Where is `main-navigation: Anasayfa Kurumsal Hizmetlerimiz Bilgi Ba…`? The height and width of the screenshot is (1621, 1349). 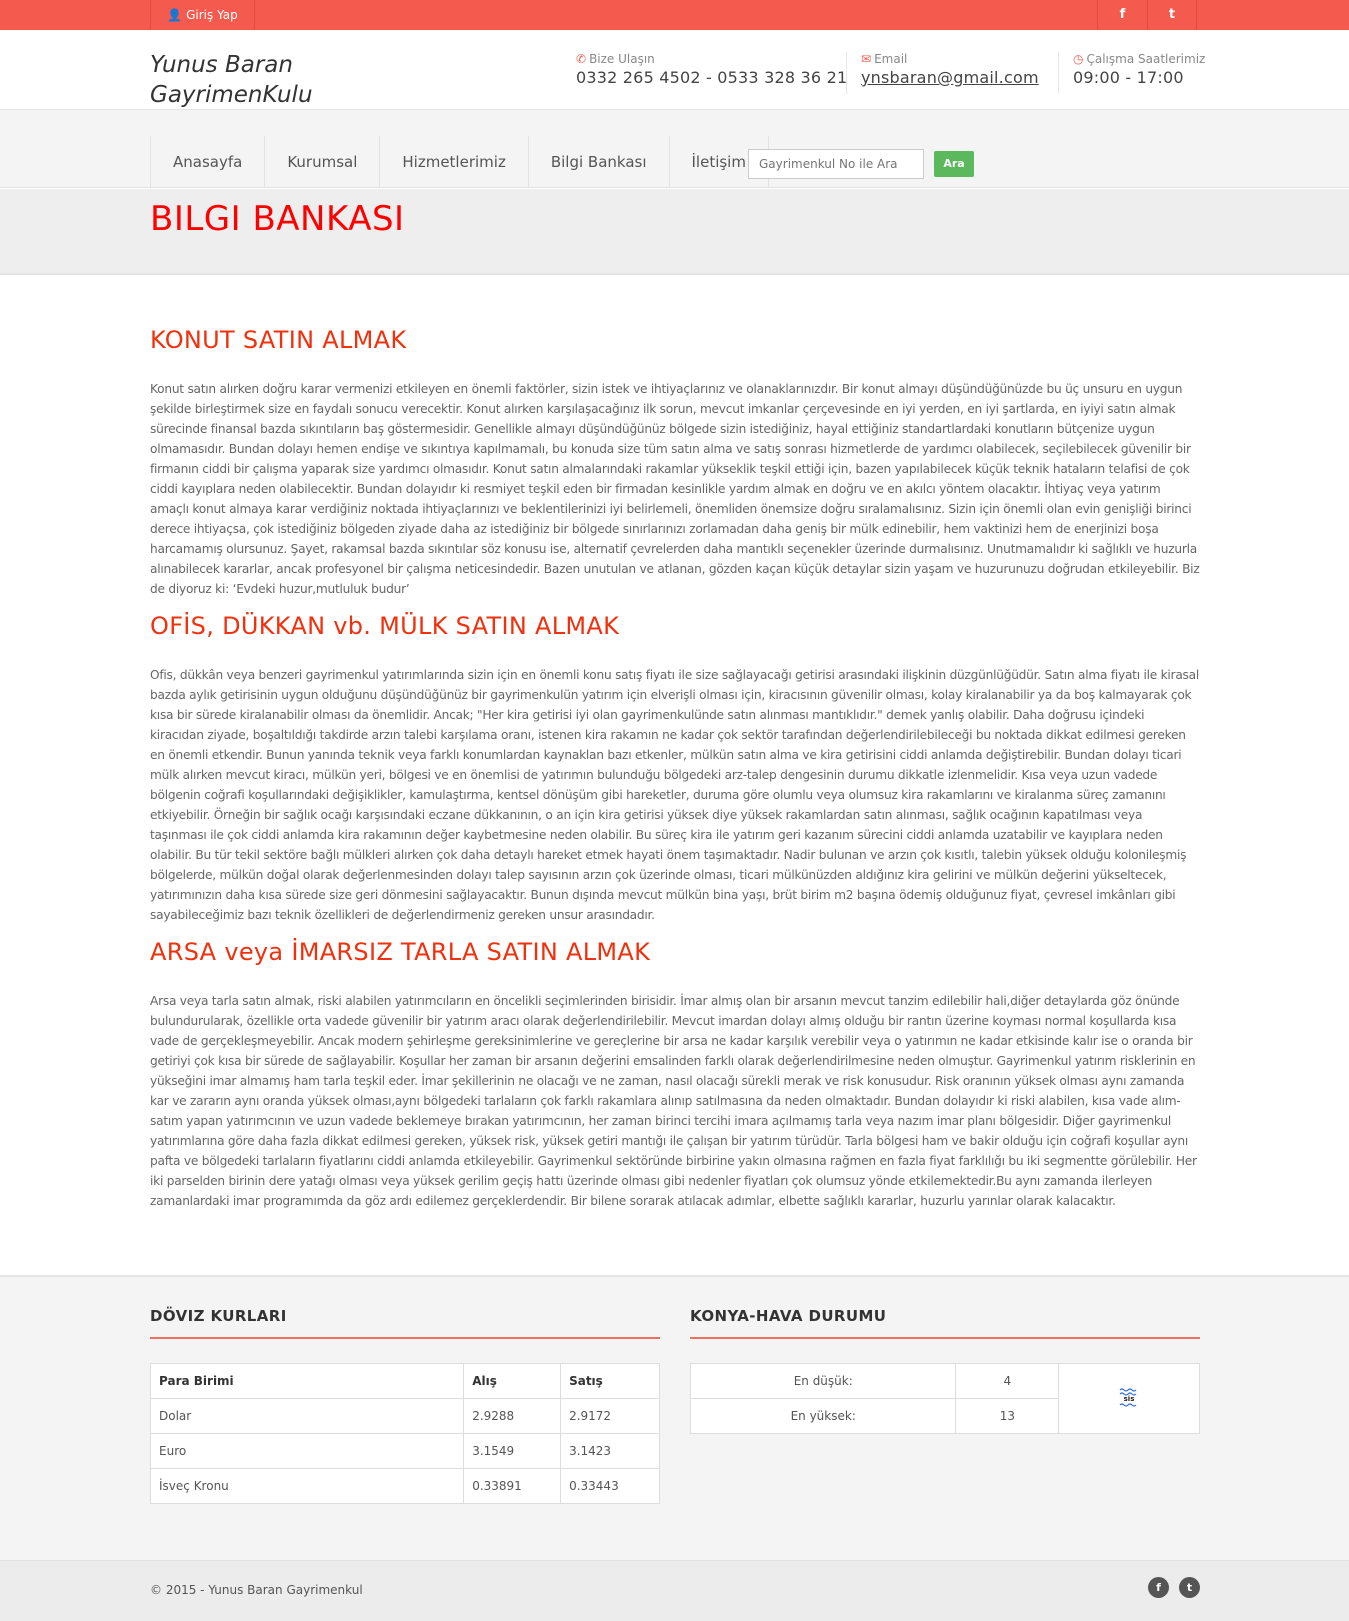 main-navigation: Anasayfa Kurumsal Hizmetlerimiz Bilgi Ba… is located at coordinates (674, 149).